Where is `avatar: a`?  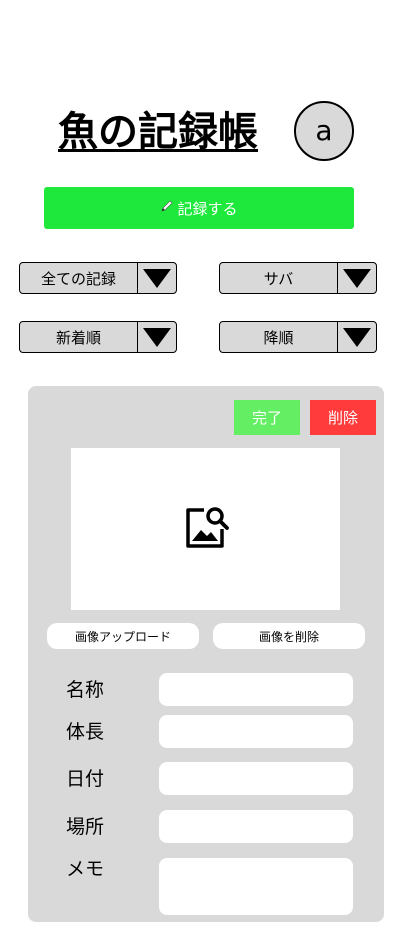
avatar: a is located at coordinates (324, 131).